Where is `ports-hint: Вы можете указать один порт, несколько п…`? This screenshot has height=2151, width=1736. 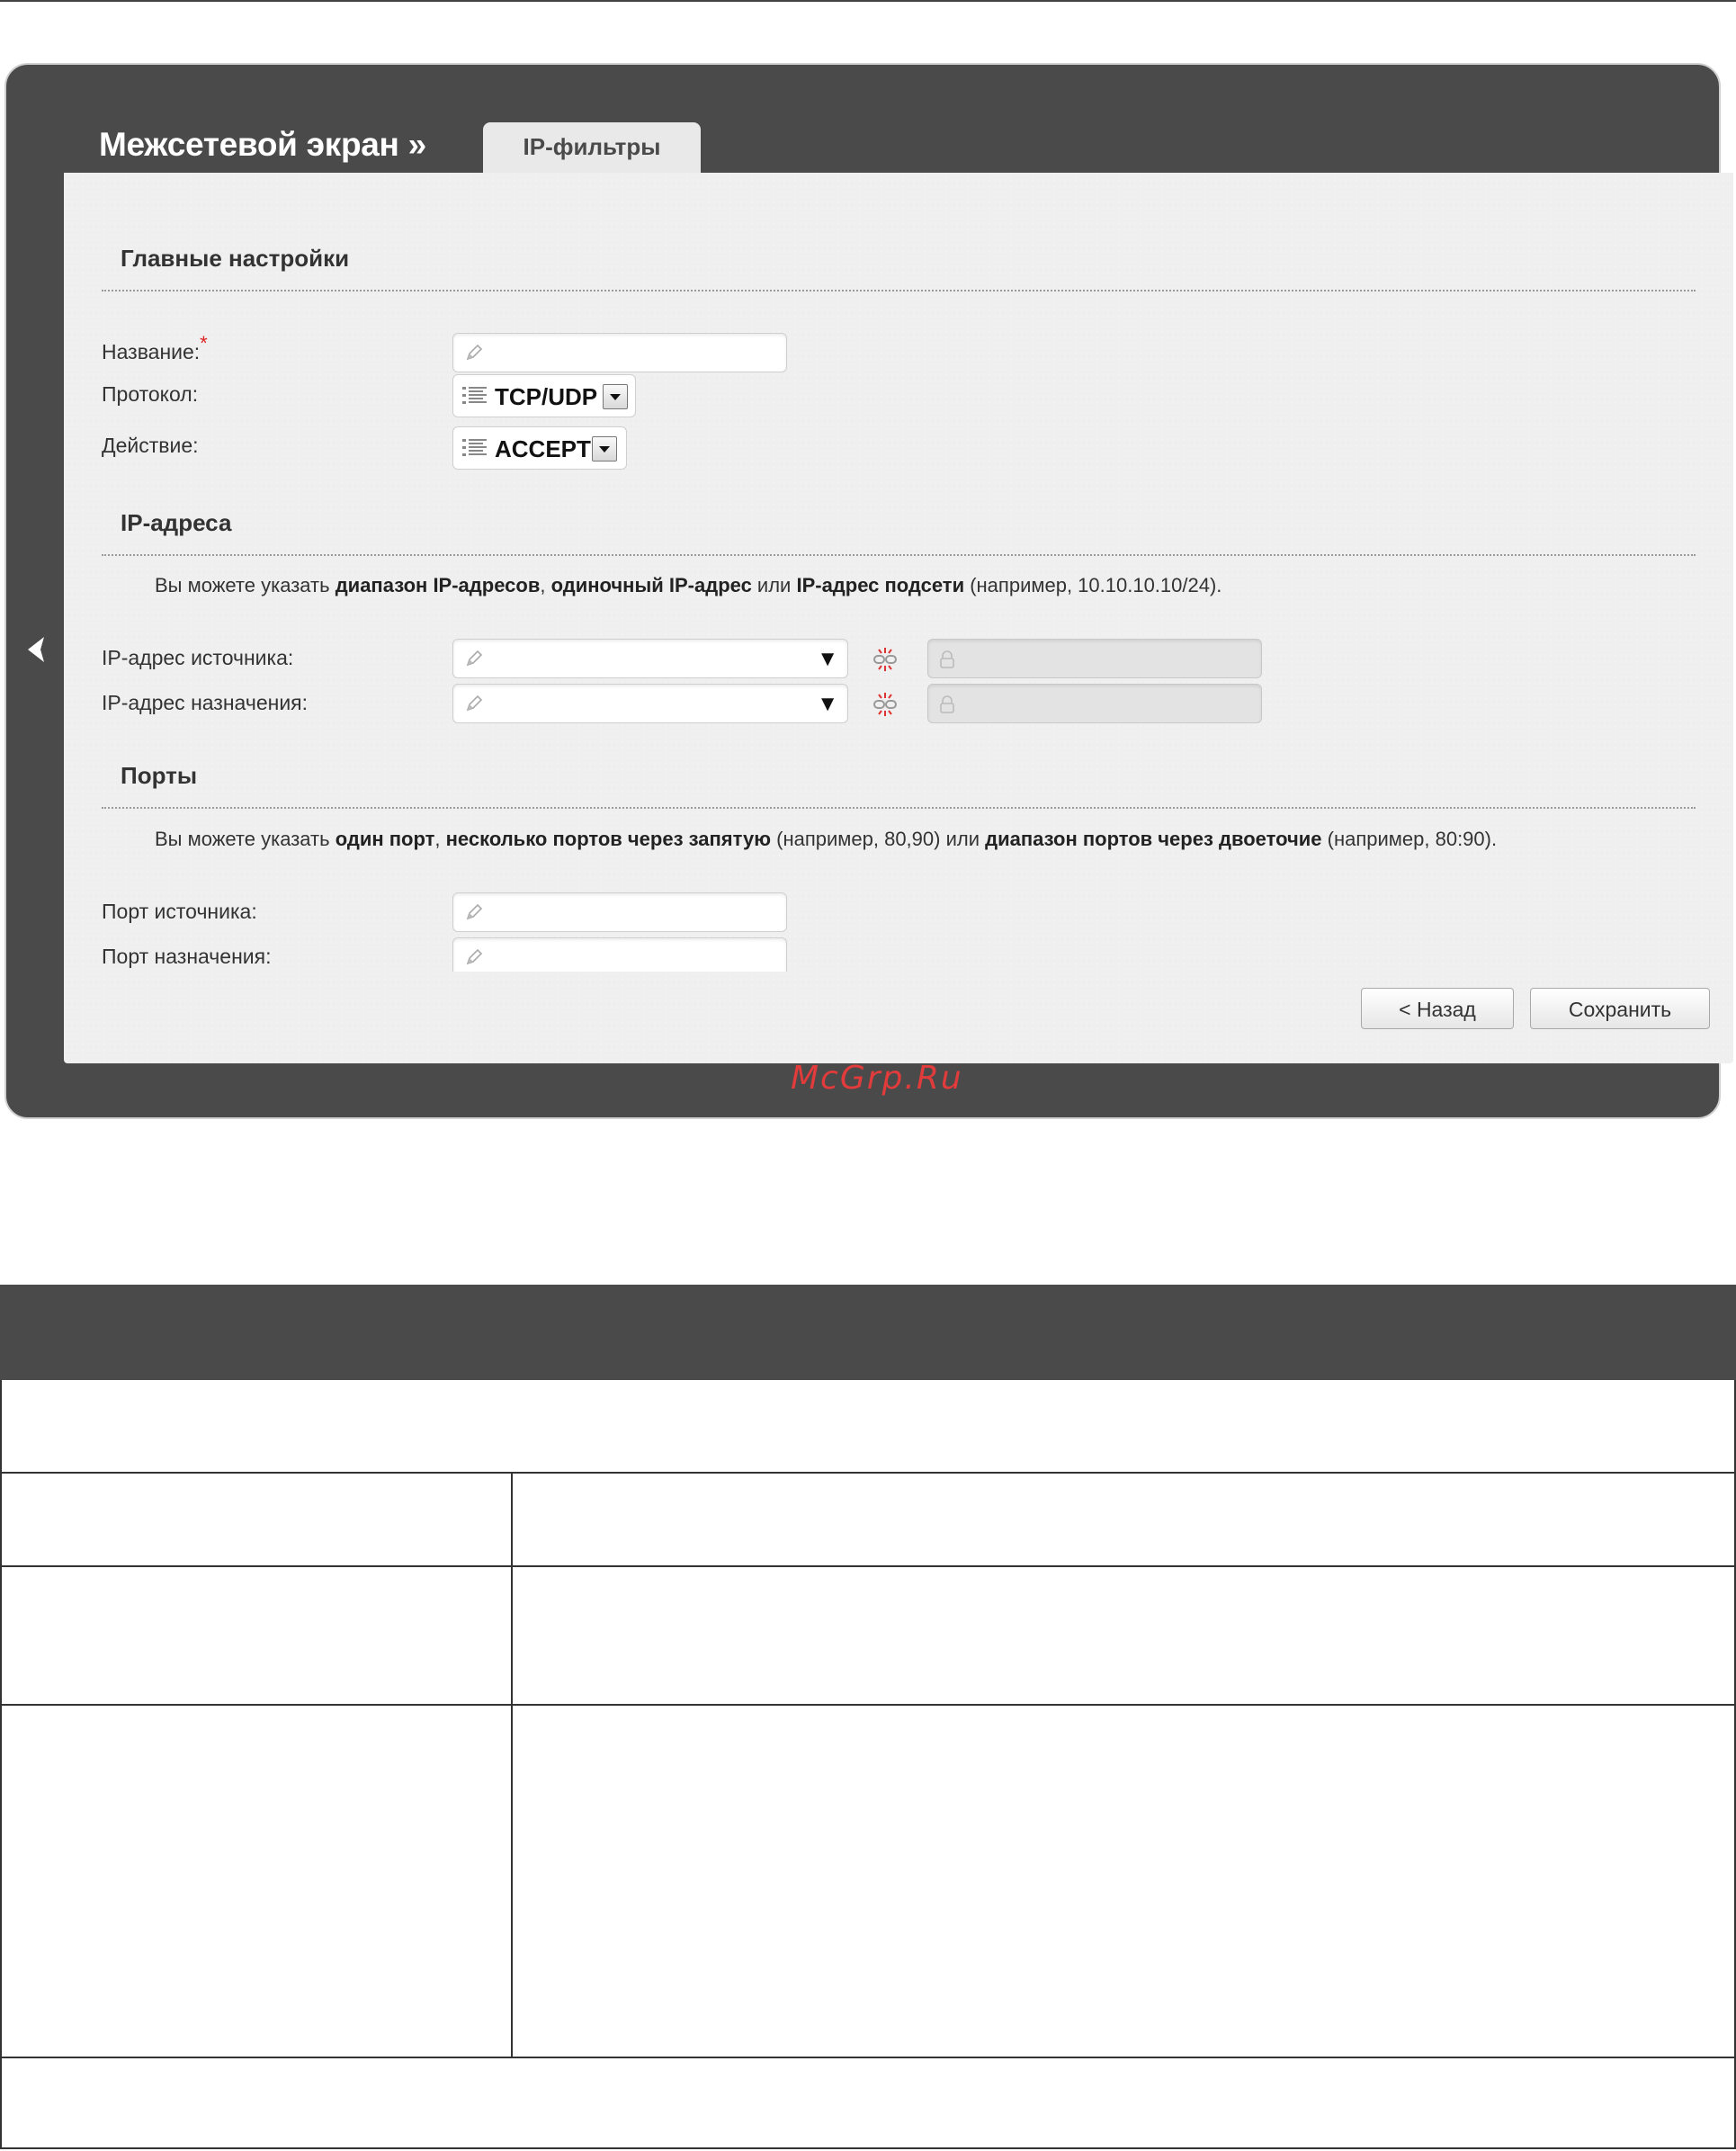 ports-hint: Вы можете указать один порт, несколько п… is located at coordinates (826, 839).